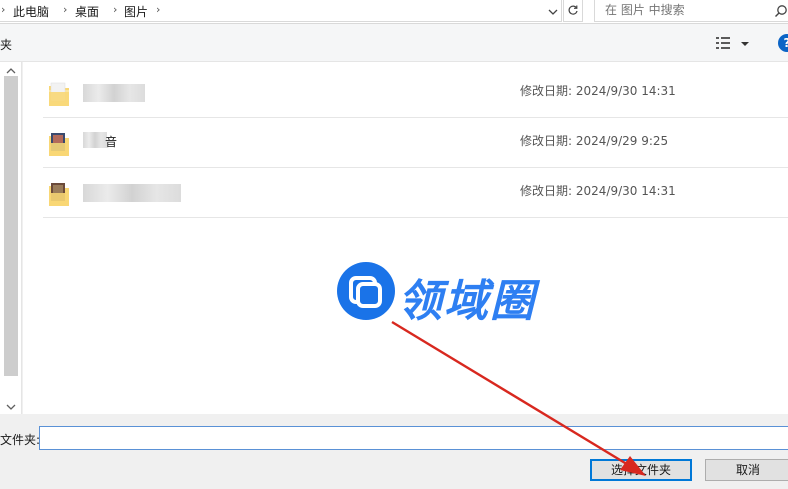 Image resolution: width=788 pixels, height=489 pixels. I want to click on address-bar: › 此电脑 › 桌面 › 图片 ›, so click(281, 11).